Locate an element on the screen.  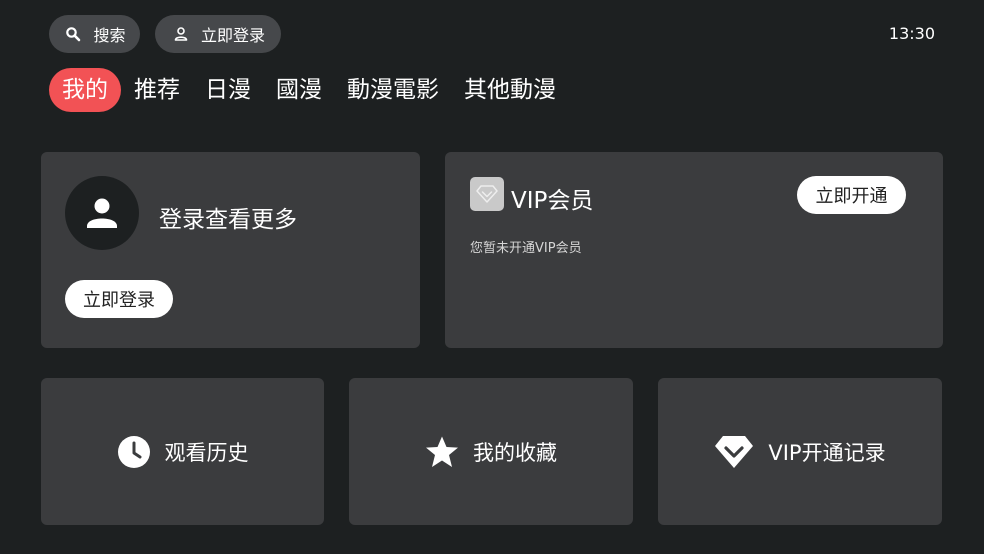
login-card: 登录查看更多 立即登录 is located at coordinates (230, 250).